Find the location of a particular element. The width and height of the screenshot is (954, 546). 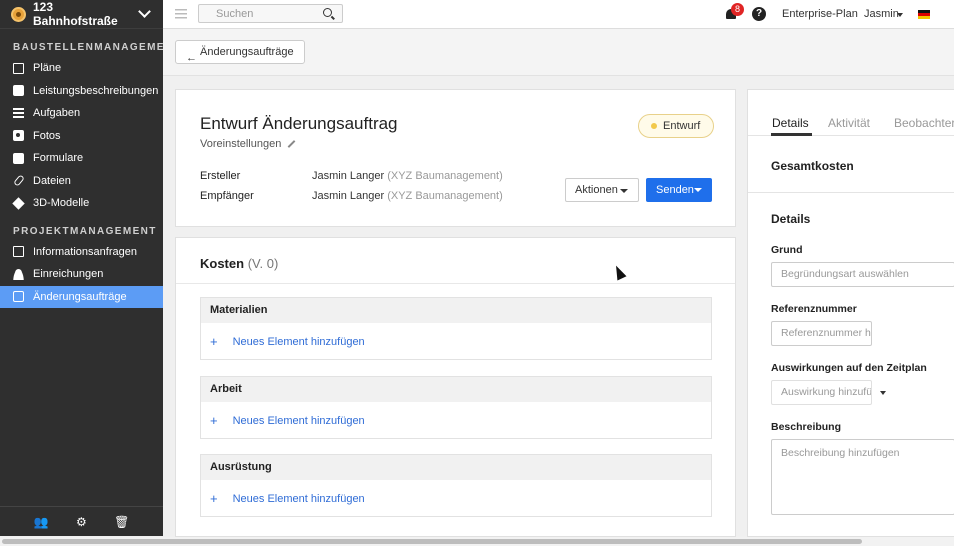

sidebar-item-submittals: Einreichungen is located at coordinates (81, 274).